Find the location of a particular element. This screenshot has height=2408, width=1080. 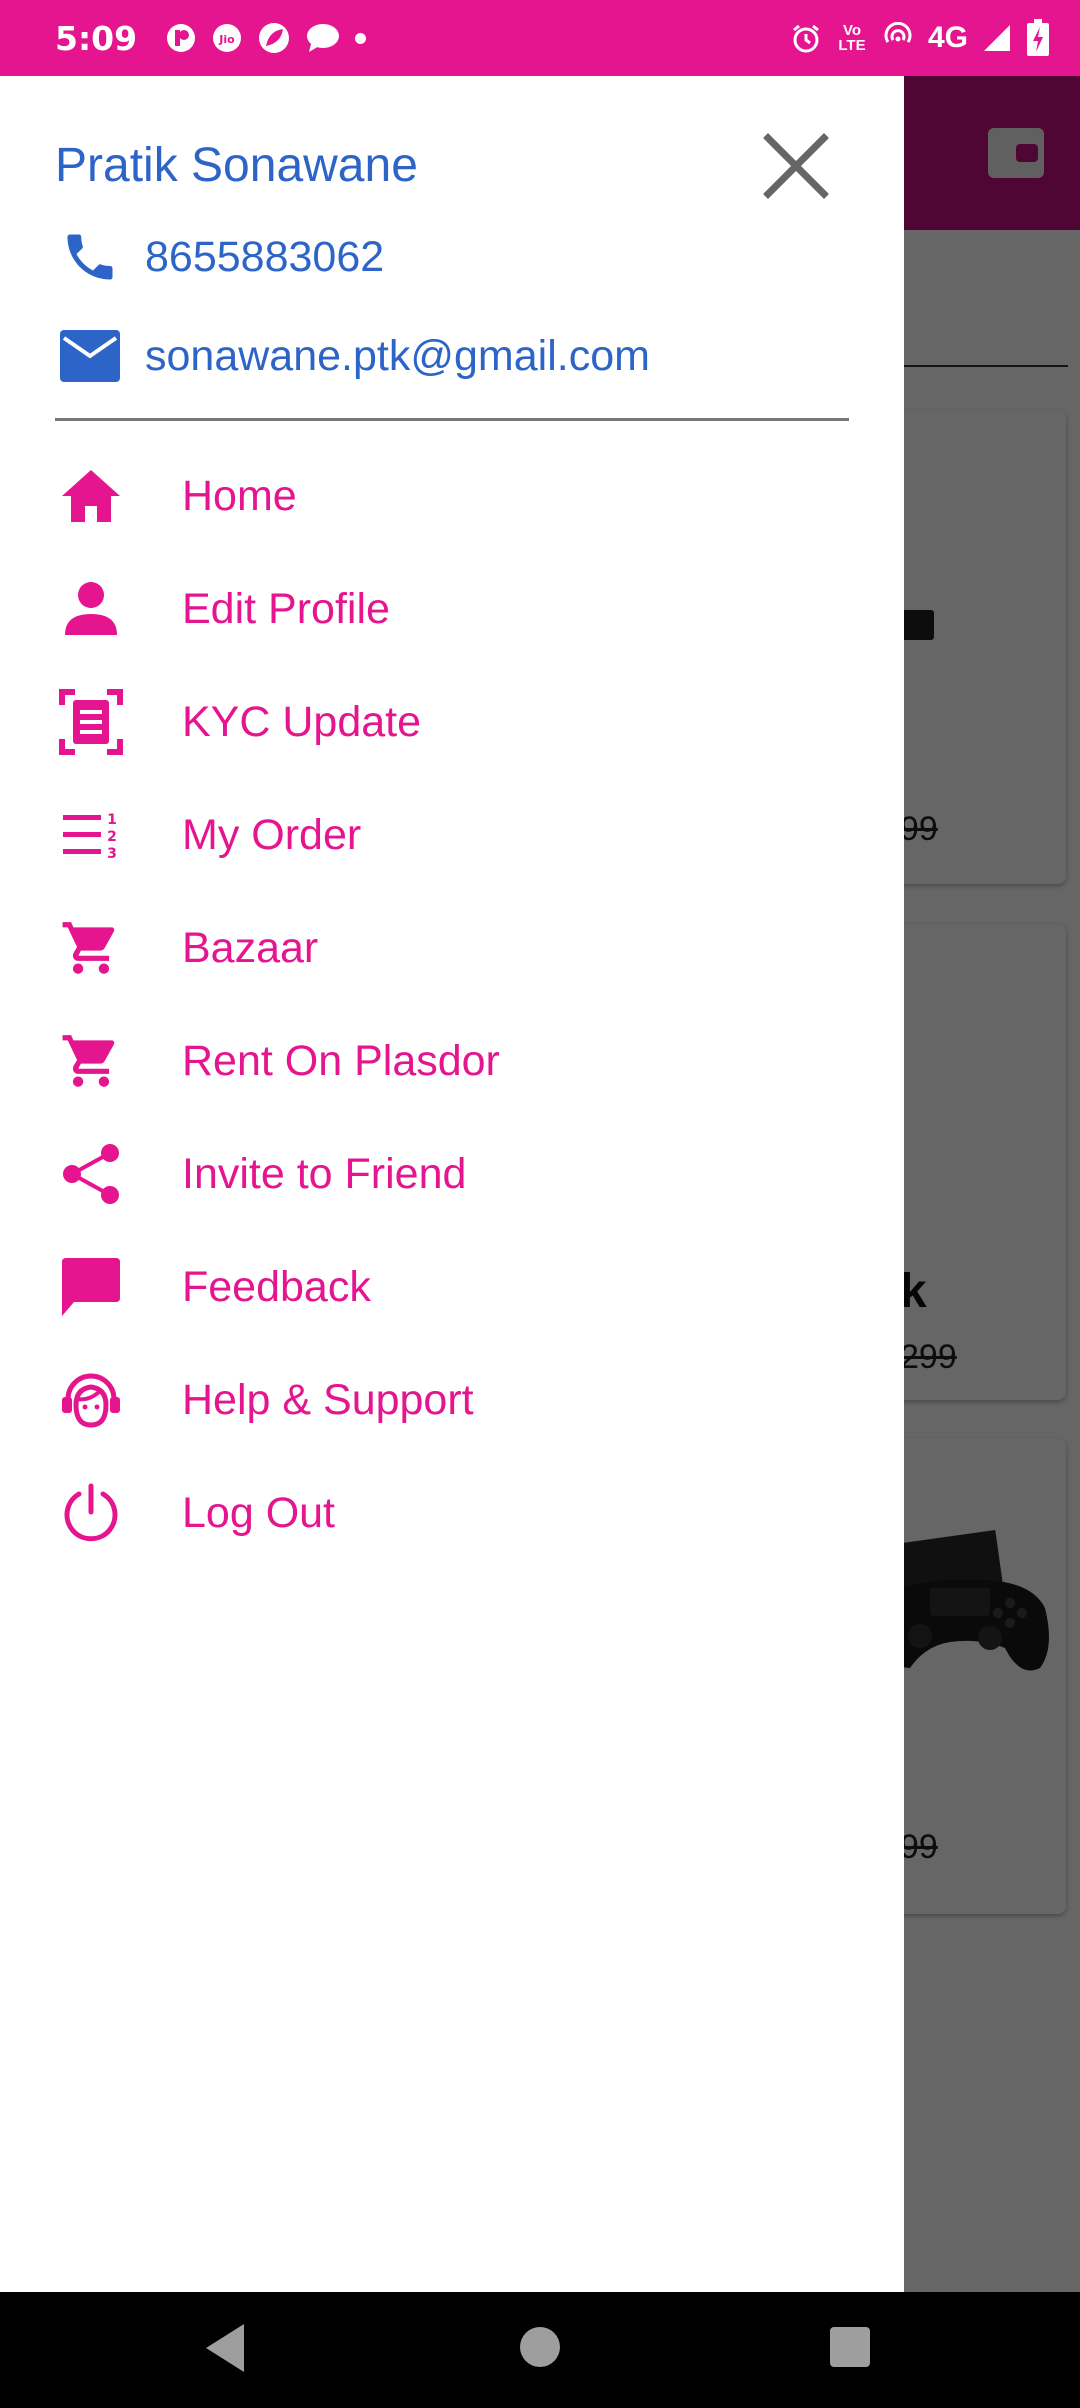

hotspot-icon is located at coordinates (898, 32).